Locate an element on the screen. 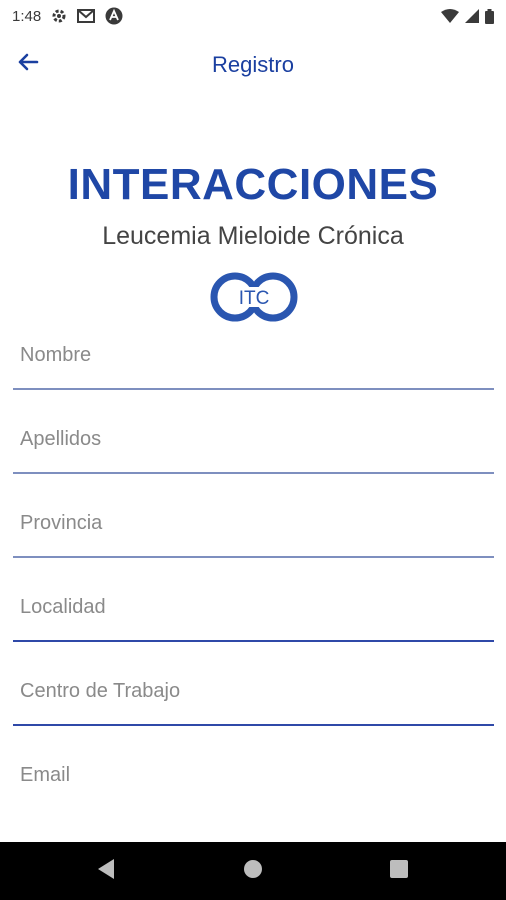 The width and height of the screenshot is (506, 900). status-right is located at coordinates (467, 16).